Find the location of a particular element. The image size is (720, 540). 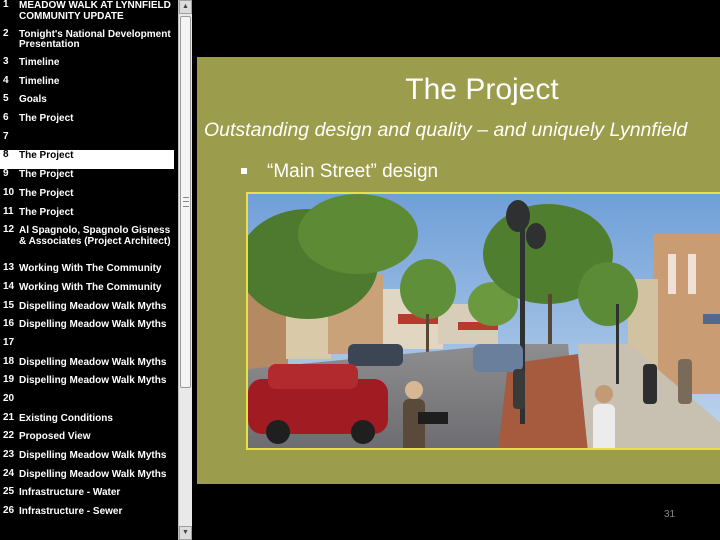

slide-title: The Project is located at coordinates (482, 89).